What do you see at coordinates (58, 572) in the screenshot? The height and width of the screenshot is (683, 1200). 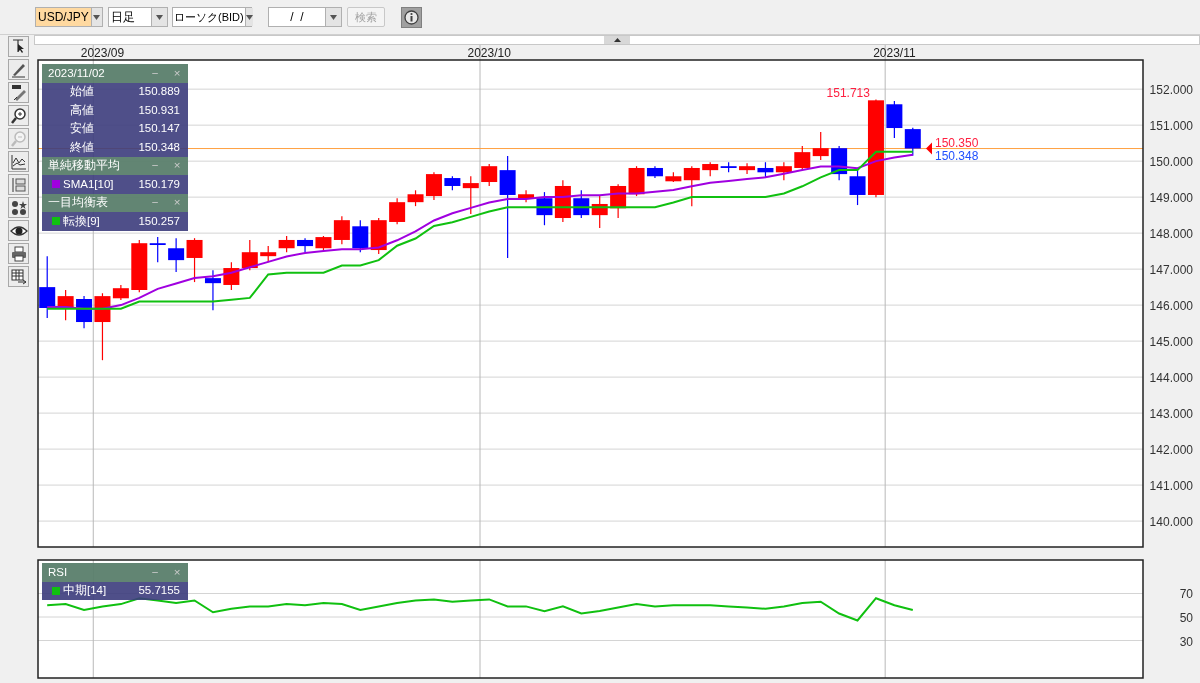 I see `legend-title: RSI` at bounding box center [58, 572].